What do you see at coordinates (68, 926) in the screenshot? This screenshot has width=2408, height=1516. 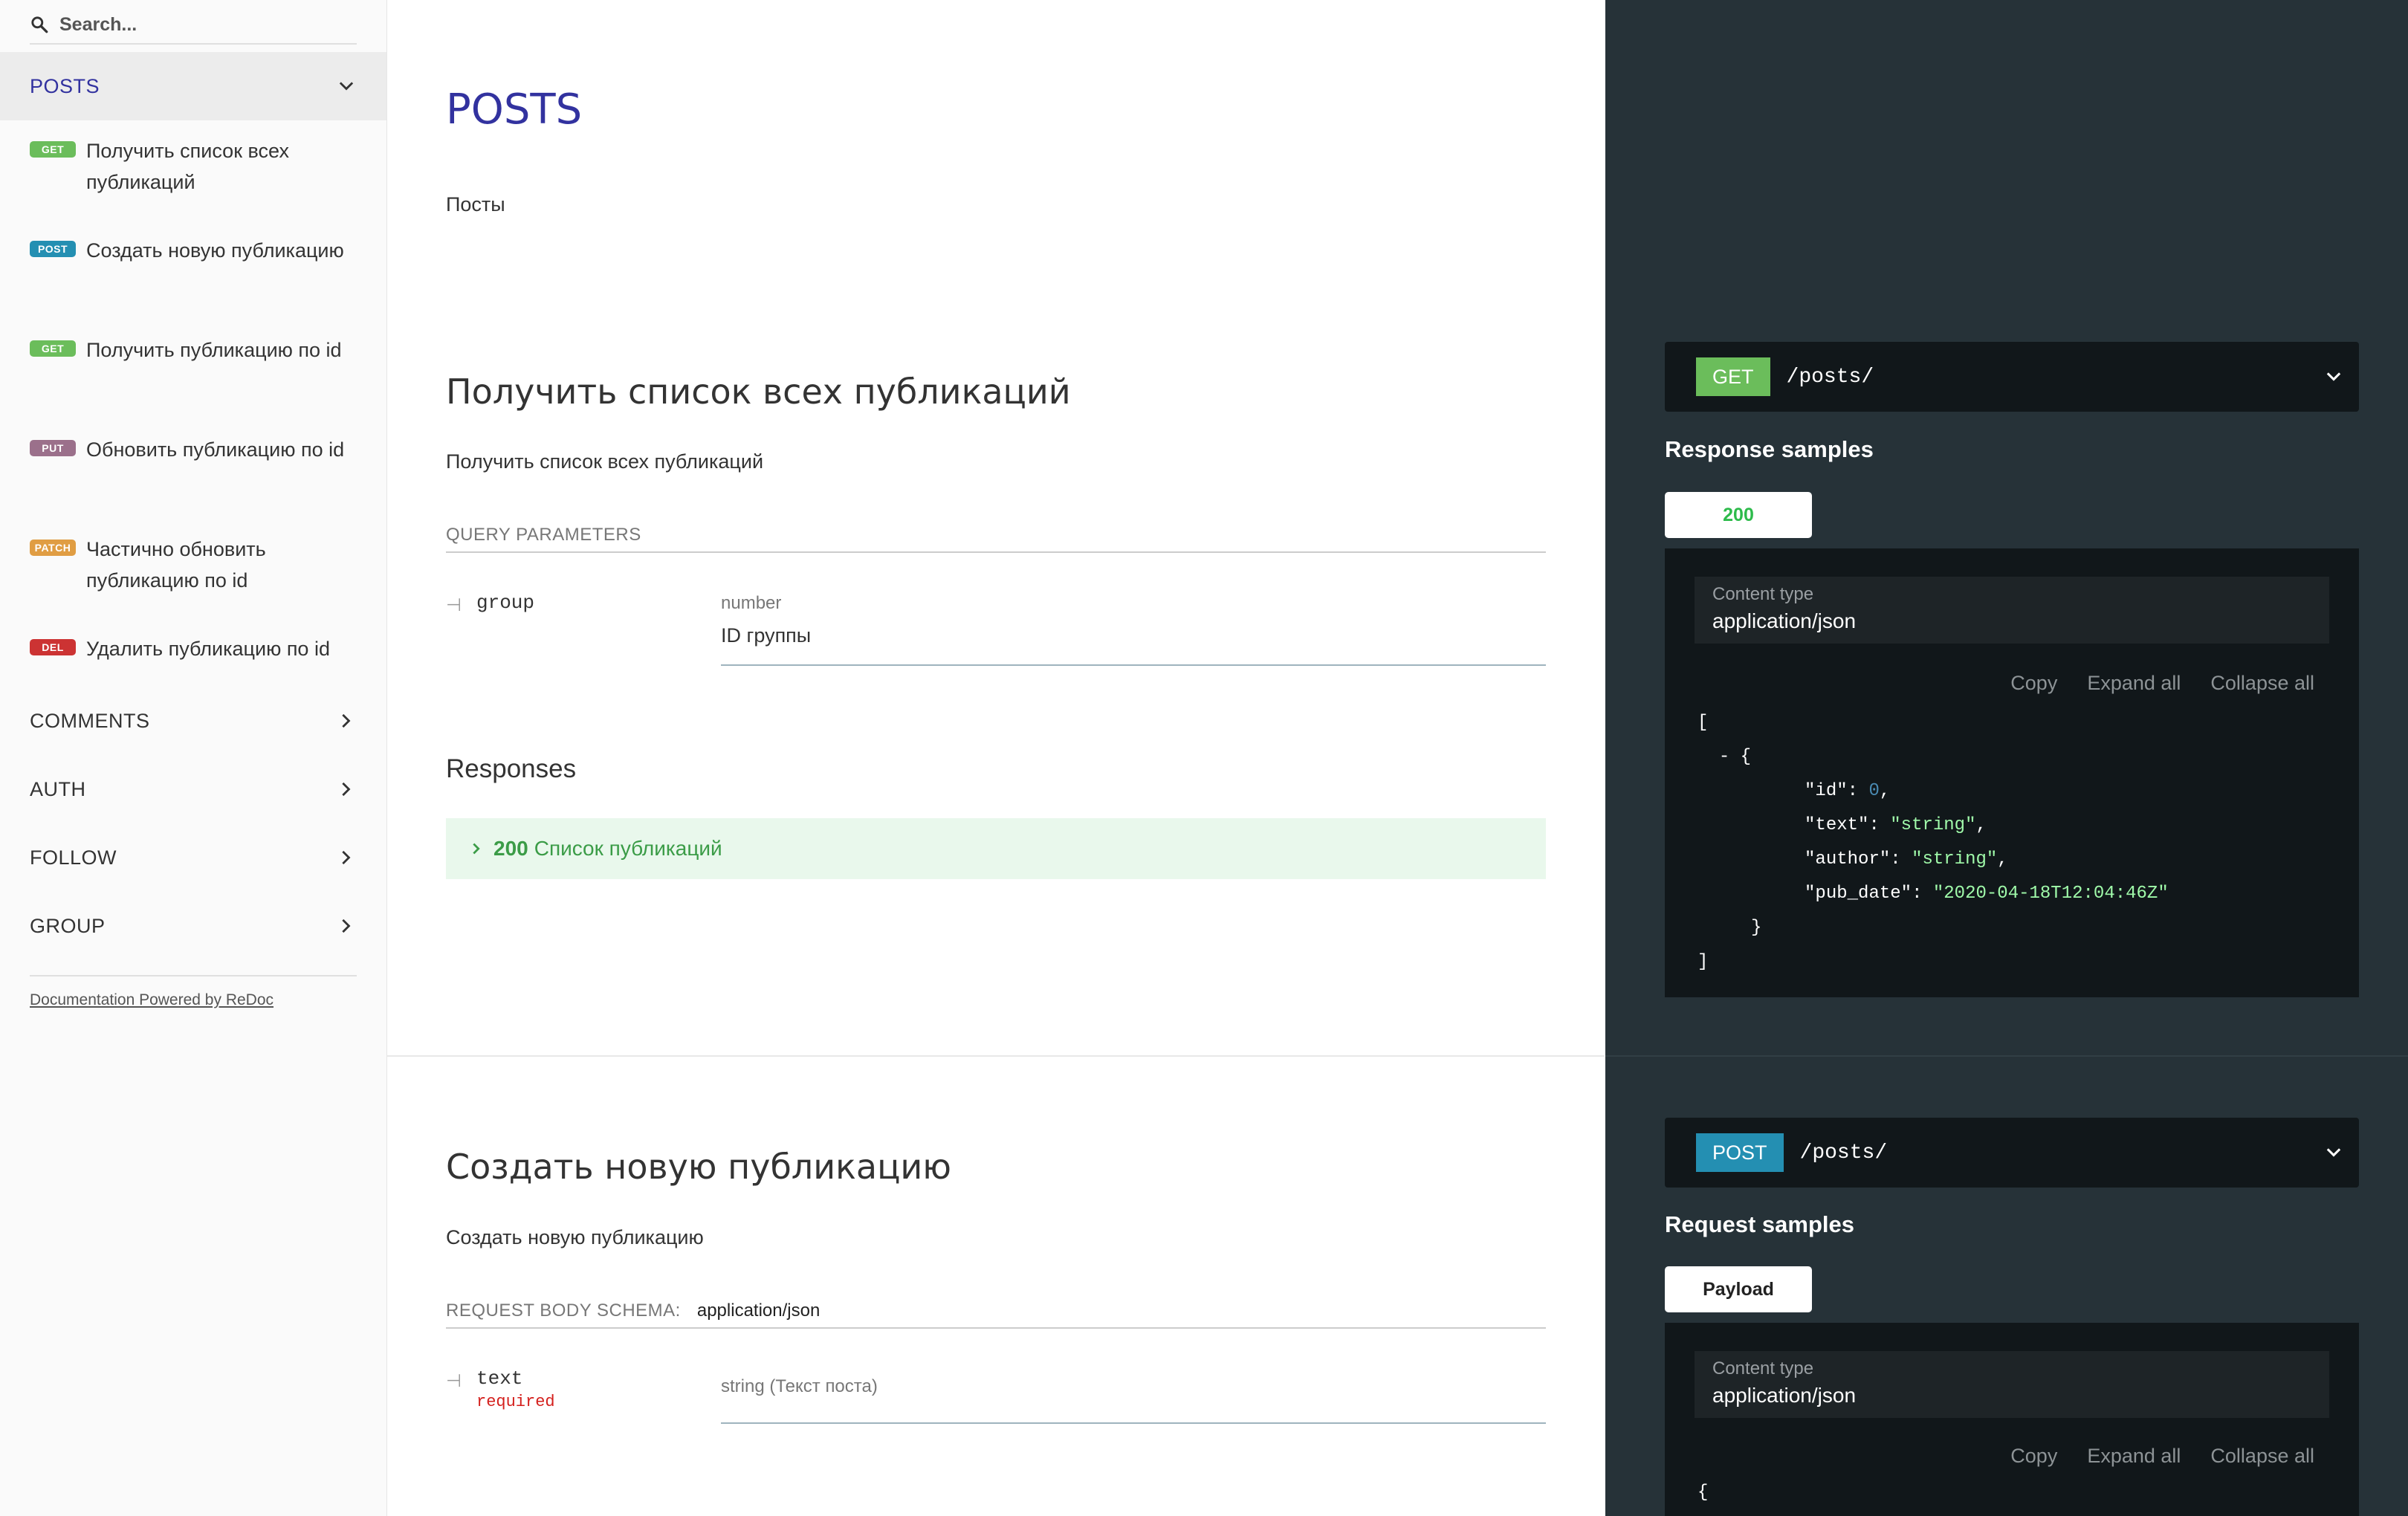 I see `sidebar-group-label: GROUP` at bounding box center [68, 926].